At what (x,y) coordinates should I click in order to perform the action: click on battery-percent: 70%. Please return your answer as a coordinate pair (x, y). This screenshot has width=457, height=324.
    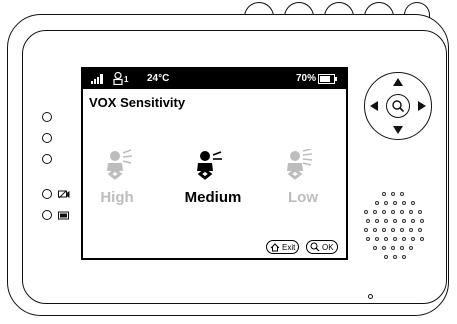
    Looking at the image, I should click on (305, 78).